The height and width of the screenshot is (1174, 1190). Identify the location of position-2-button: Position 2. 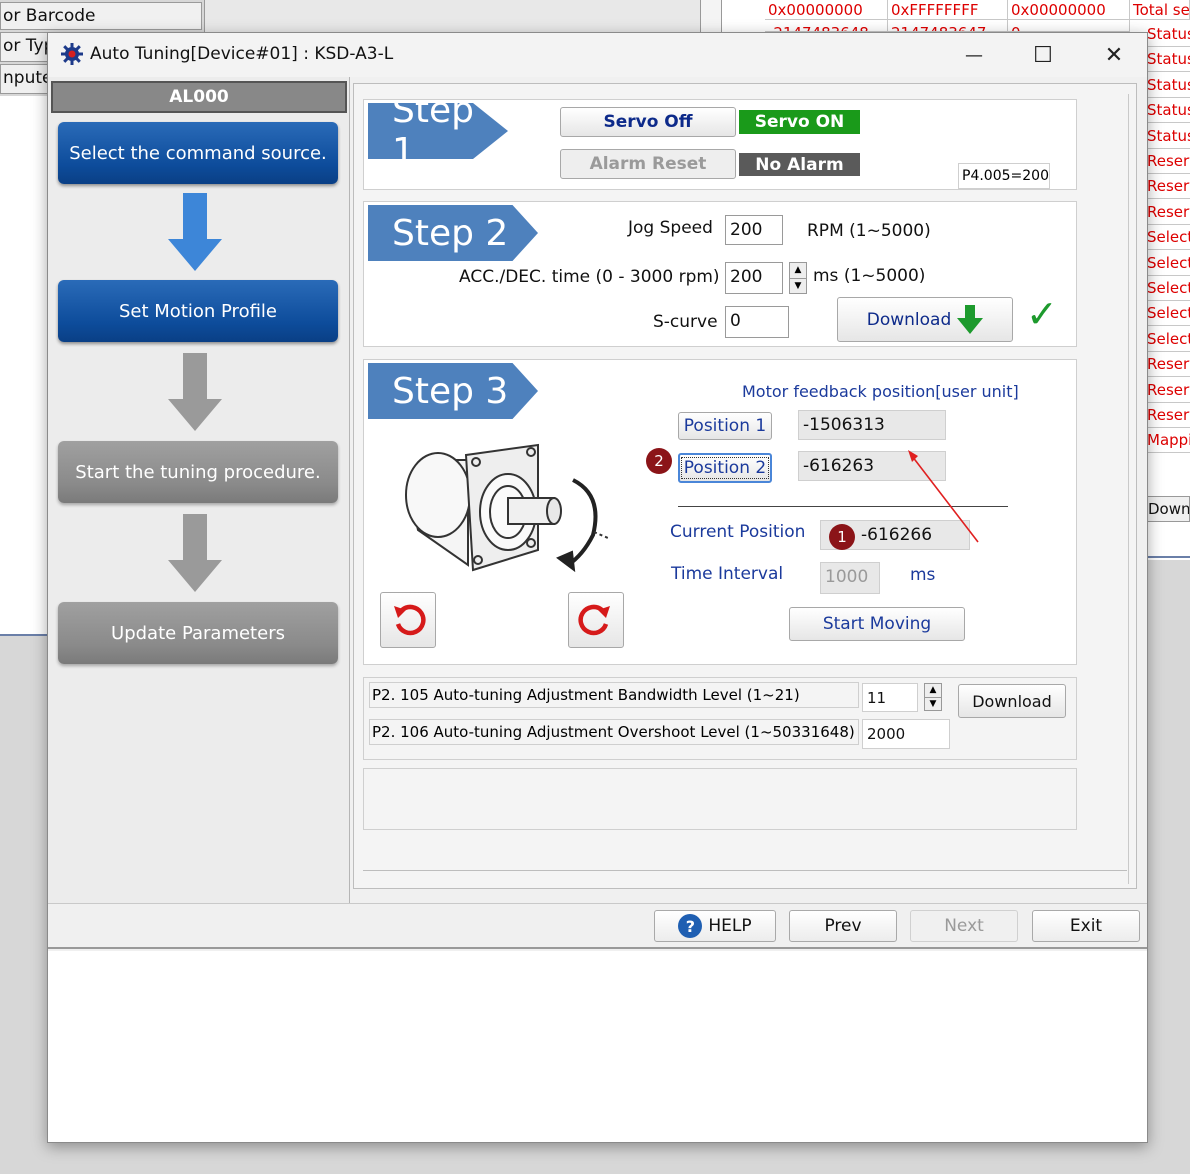
(725, 468).